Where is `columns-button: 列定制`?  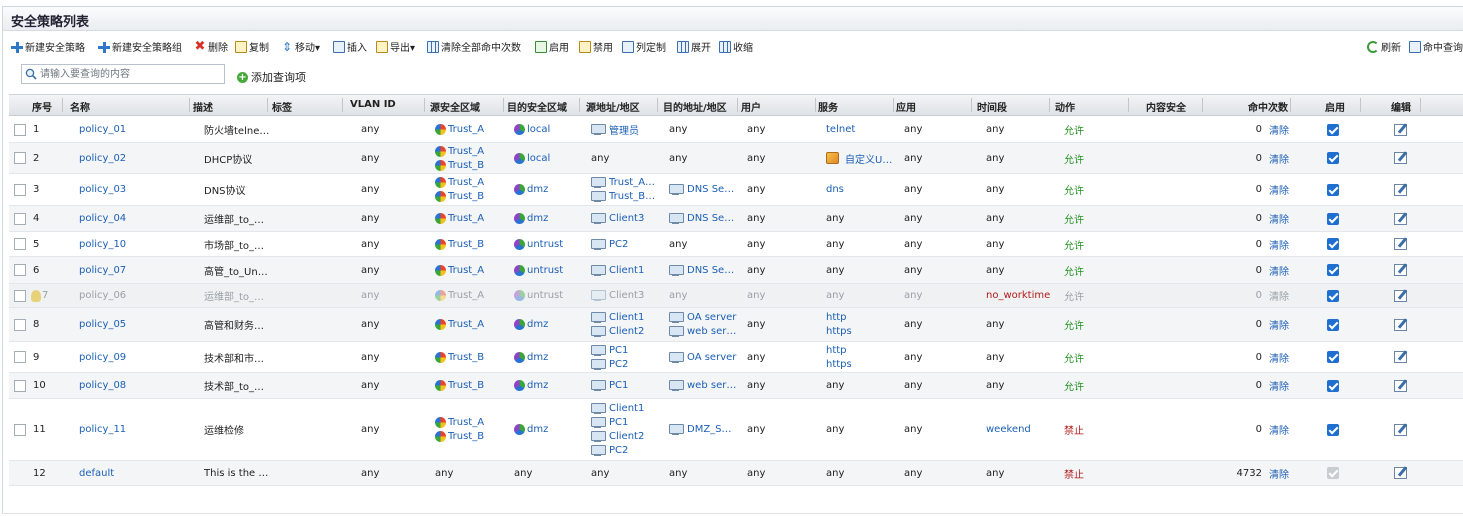 columns-button: 列定制 is located at coordinates (644, 46).